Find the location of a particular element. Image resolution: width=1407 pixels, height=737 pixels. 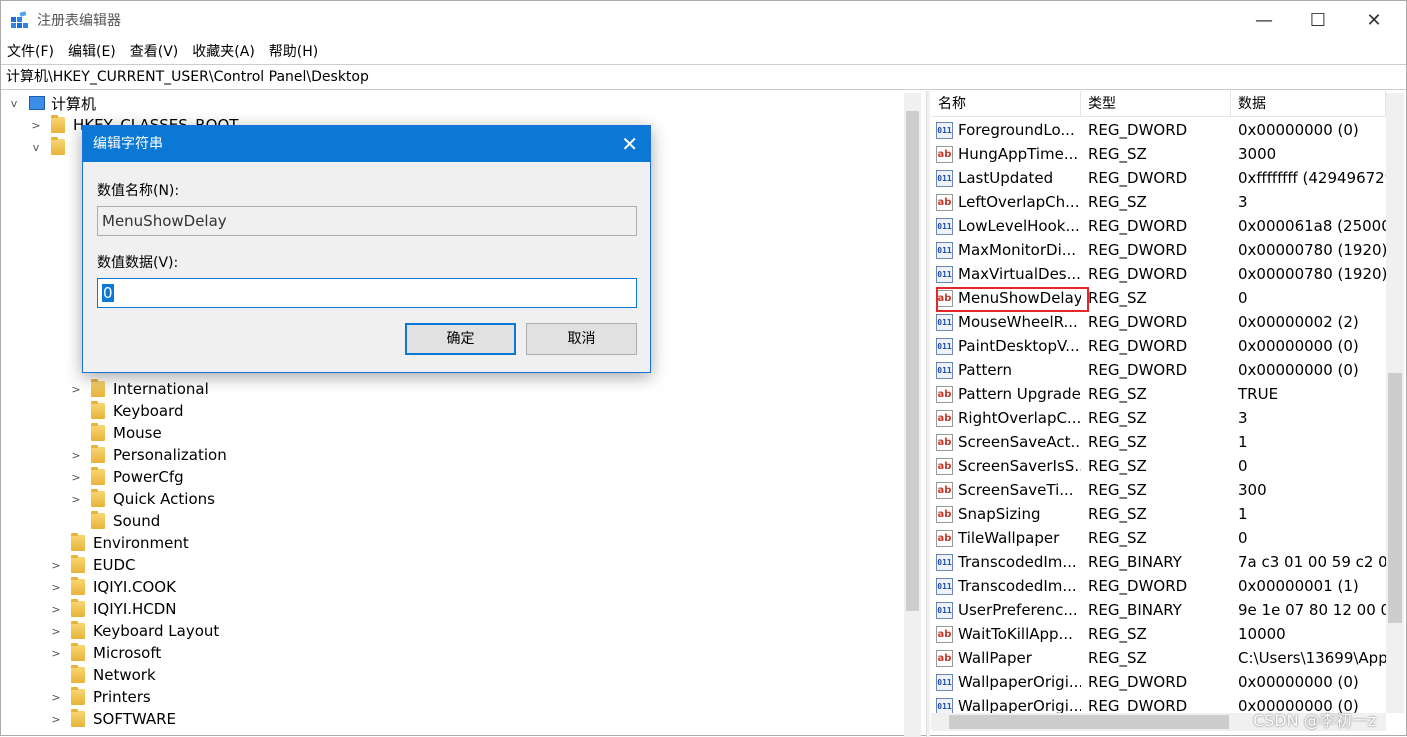

menu-help: 帮助(H) is located at coordinates (293, 51).